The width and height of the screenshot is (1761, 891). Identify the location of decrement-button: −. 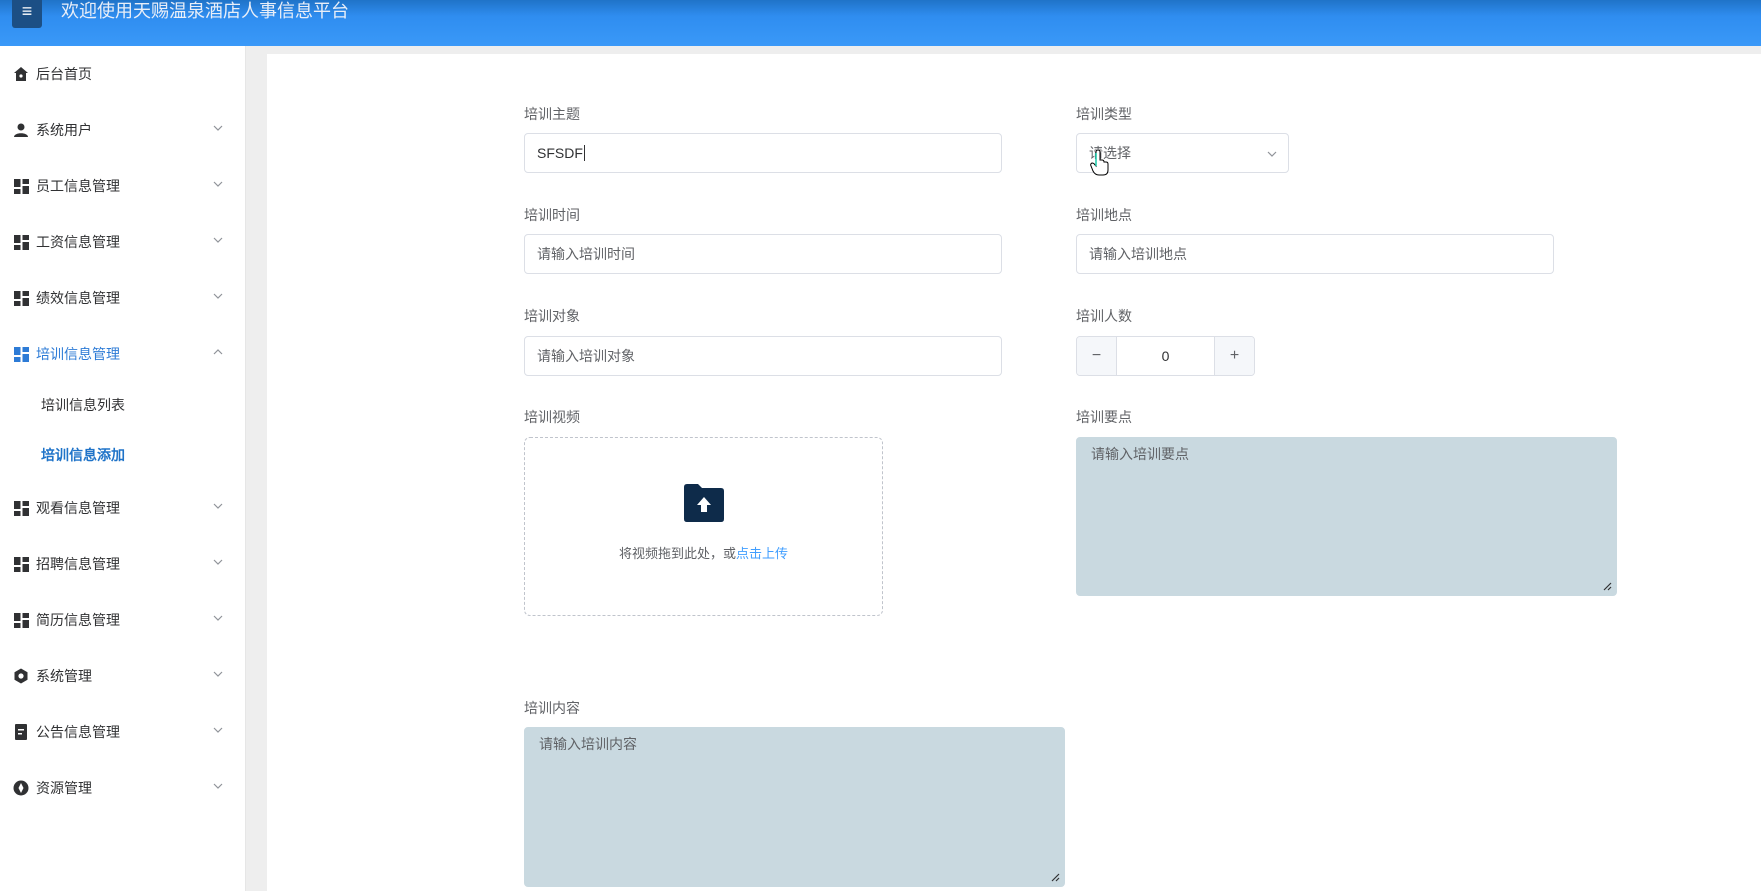
(1097, 356).